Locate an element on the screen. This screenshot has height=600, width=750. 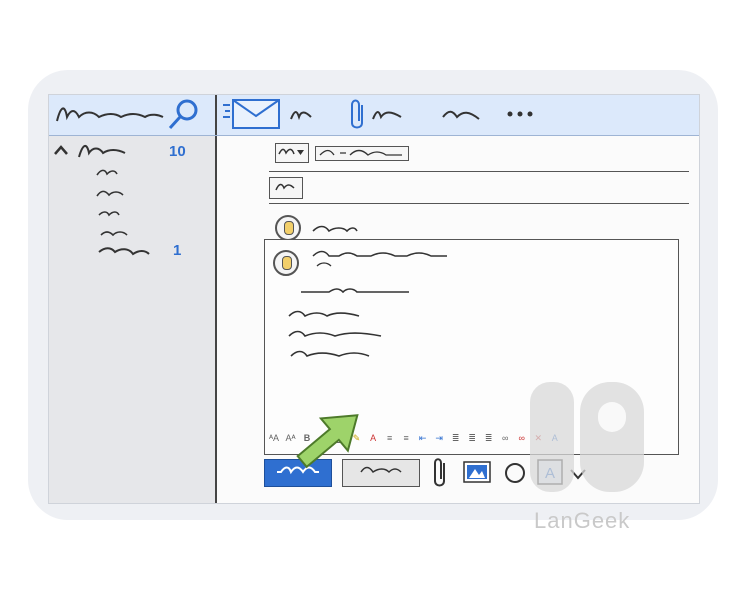
search-icon is located at coordinates (184, 114).